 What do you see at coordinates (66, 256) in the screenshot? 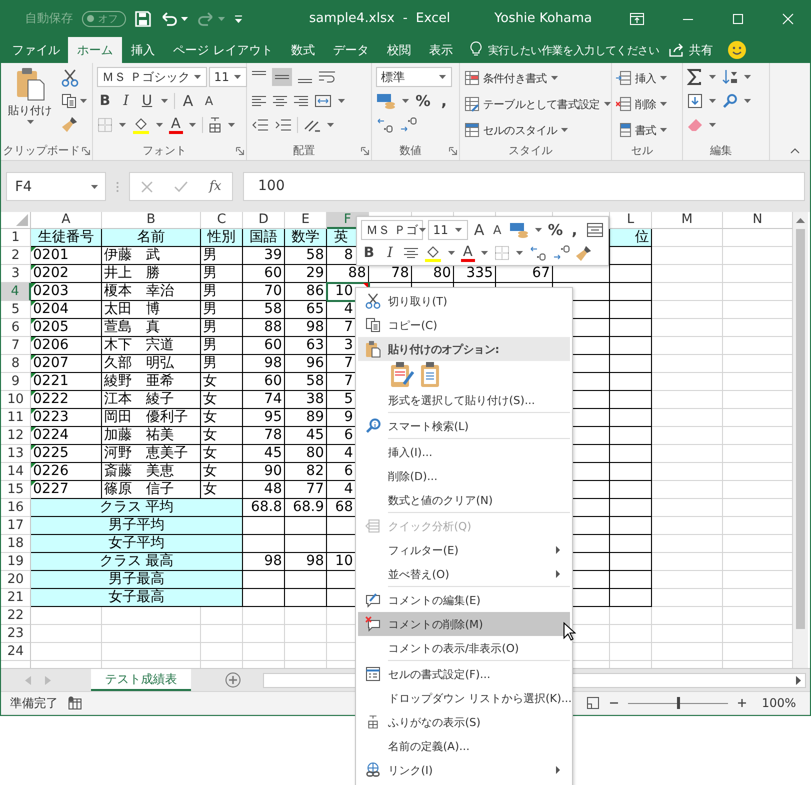
I see `table-cell: 0201` at bounding box center [66, 256].